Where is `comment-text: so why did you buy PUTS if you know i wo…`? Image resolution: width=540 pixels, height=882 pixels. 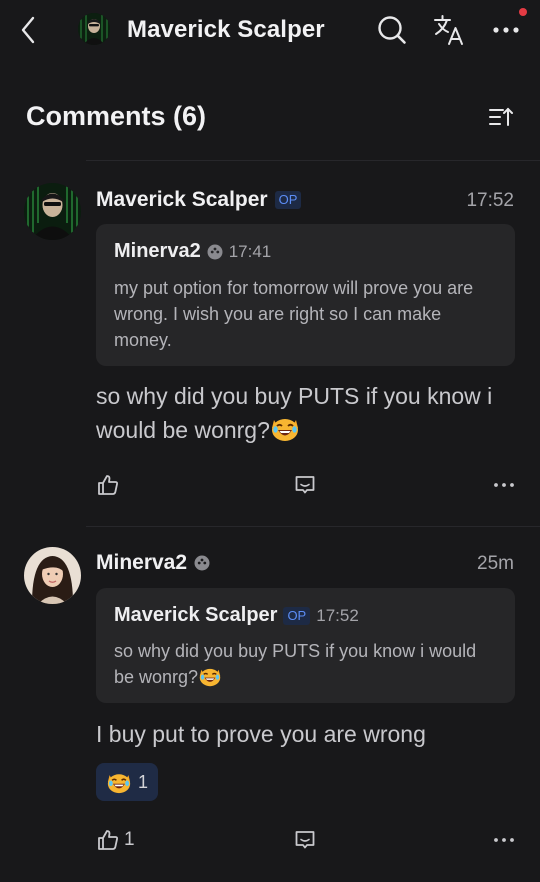
comment-text: so why did you buy PUTS if you know i wo… is located at coordinates (308, 413).